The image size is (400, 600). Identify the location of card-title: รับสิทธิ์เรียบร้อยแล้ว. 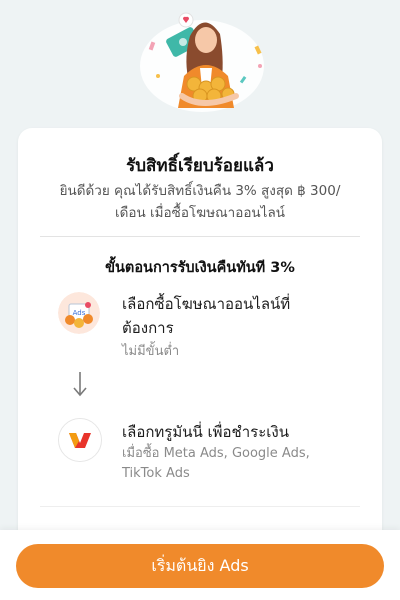
(200, 166).